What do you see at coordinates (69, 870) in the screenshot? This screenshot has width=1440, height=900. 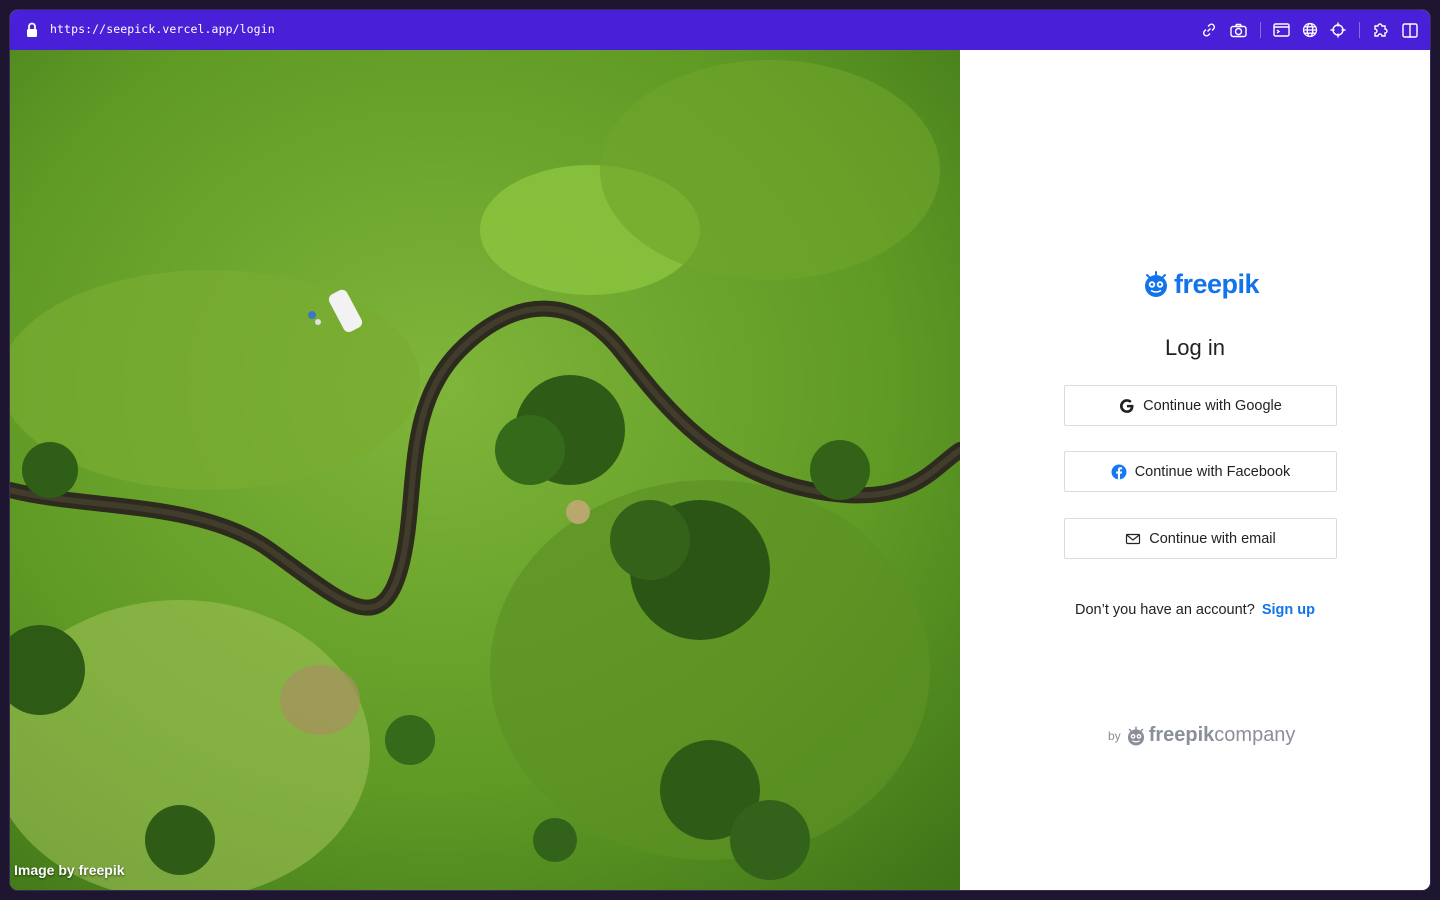 I see `image-credit: Image by freepik` at bounding box center [69, 870].